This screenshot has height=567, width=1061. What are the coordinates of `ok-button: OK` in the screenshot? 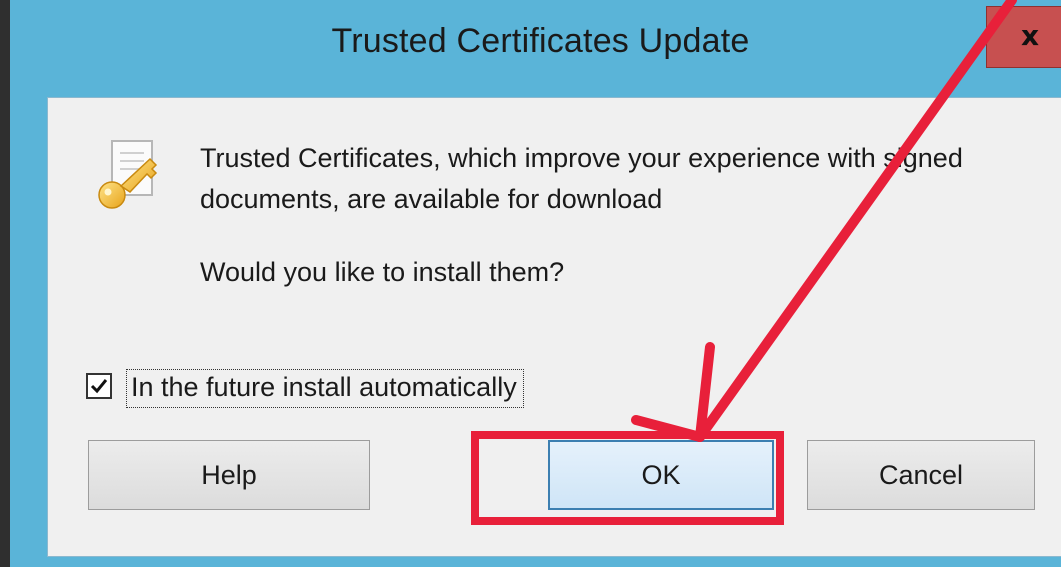 It's located at (661, 475).